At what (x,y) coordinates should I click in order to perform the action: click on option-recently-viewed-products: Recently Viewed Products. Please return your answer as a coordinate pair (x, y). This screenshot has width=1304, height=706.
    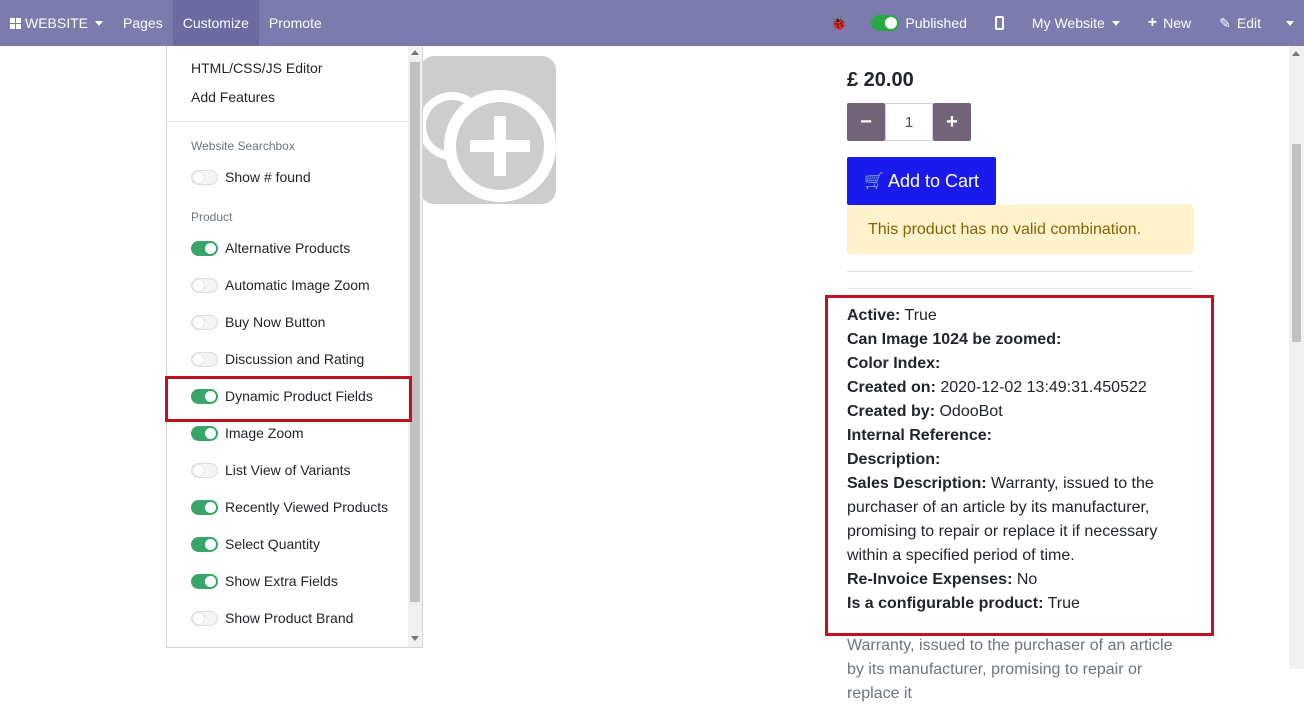
    Looking at the image, I should click on (289, 507).